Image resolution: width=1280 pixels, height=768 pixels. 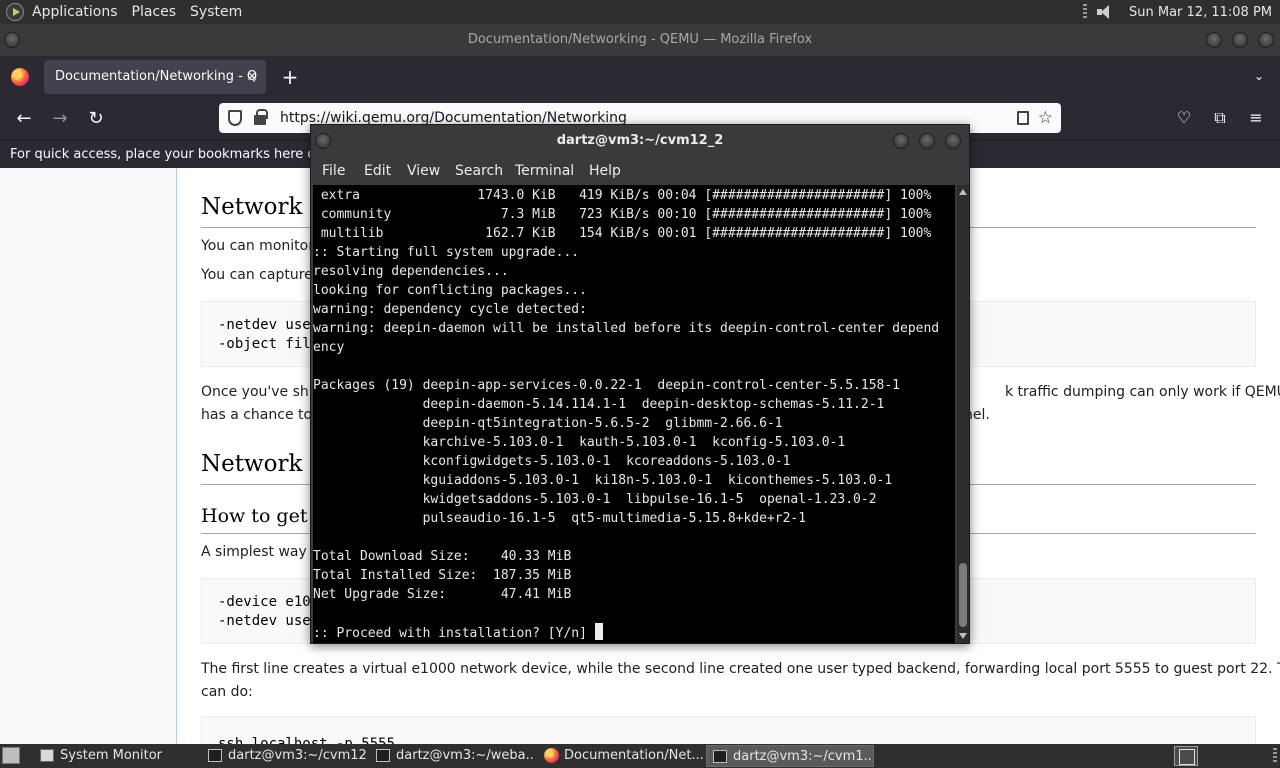 What do you see at coordinates (1200, 12) in the screenshot?
I see `panel-clock: Sun Mar 12, 11:08 PM` at bounding box center [1200, 12].